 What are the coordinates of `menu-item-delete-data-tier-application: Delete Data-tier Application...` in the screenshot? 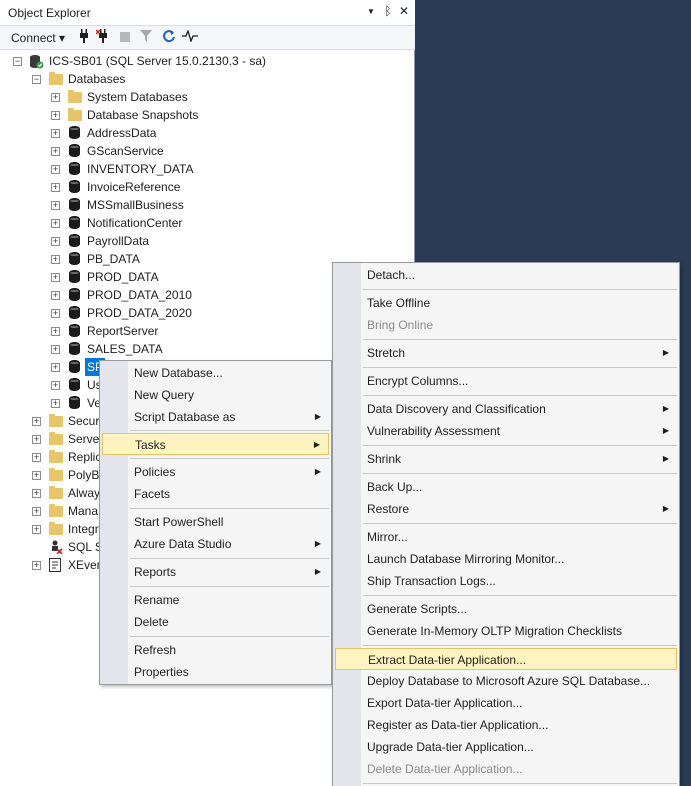 It's located at (506, 769).